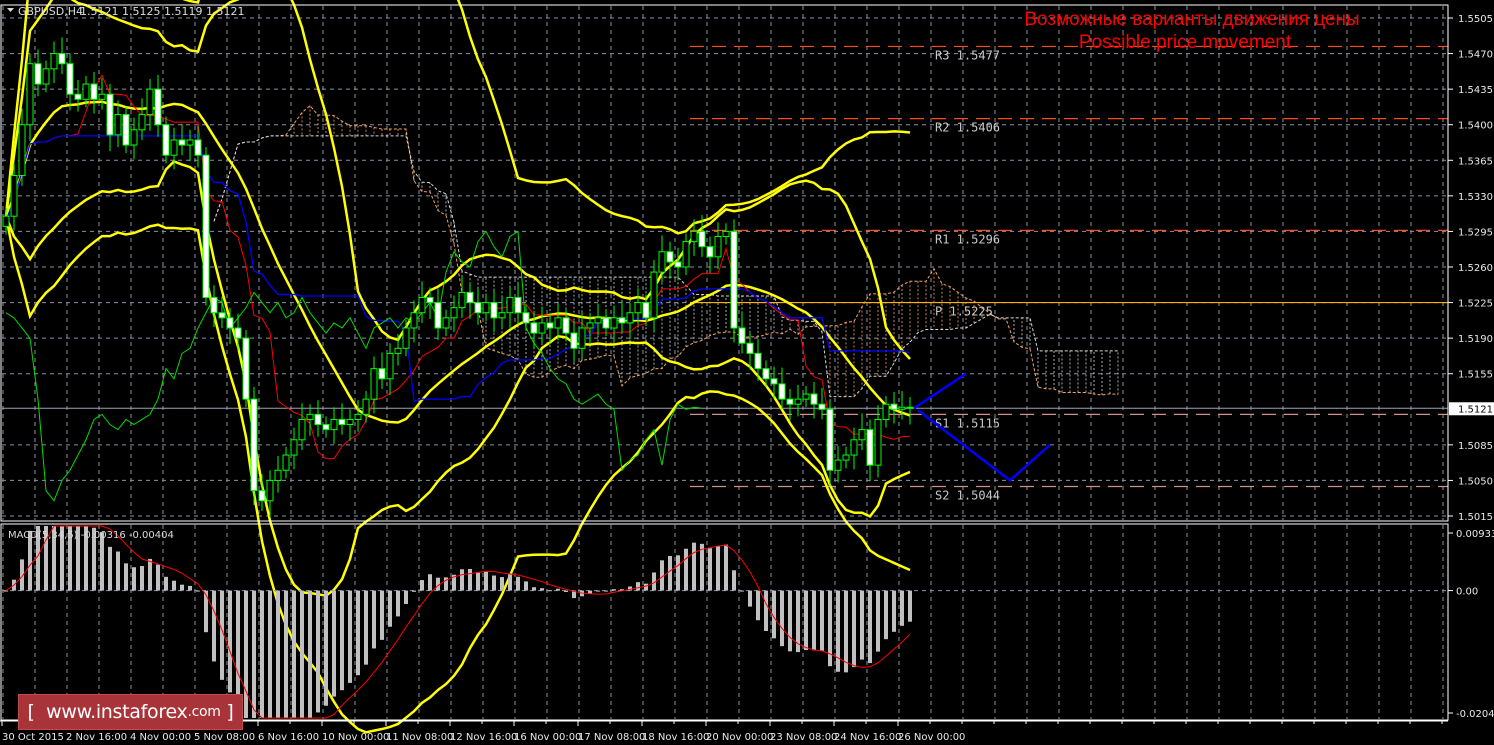 The height and width of the screenshot is (745, 1494). What do you see at coordinates (967, 128) in the screenshot?
I see `pivot-label-r2: R2 1.5406` at bounding box center [967, 128].